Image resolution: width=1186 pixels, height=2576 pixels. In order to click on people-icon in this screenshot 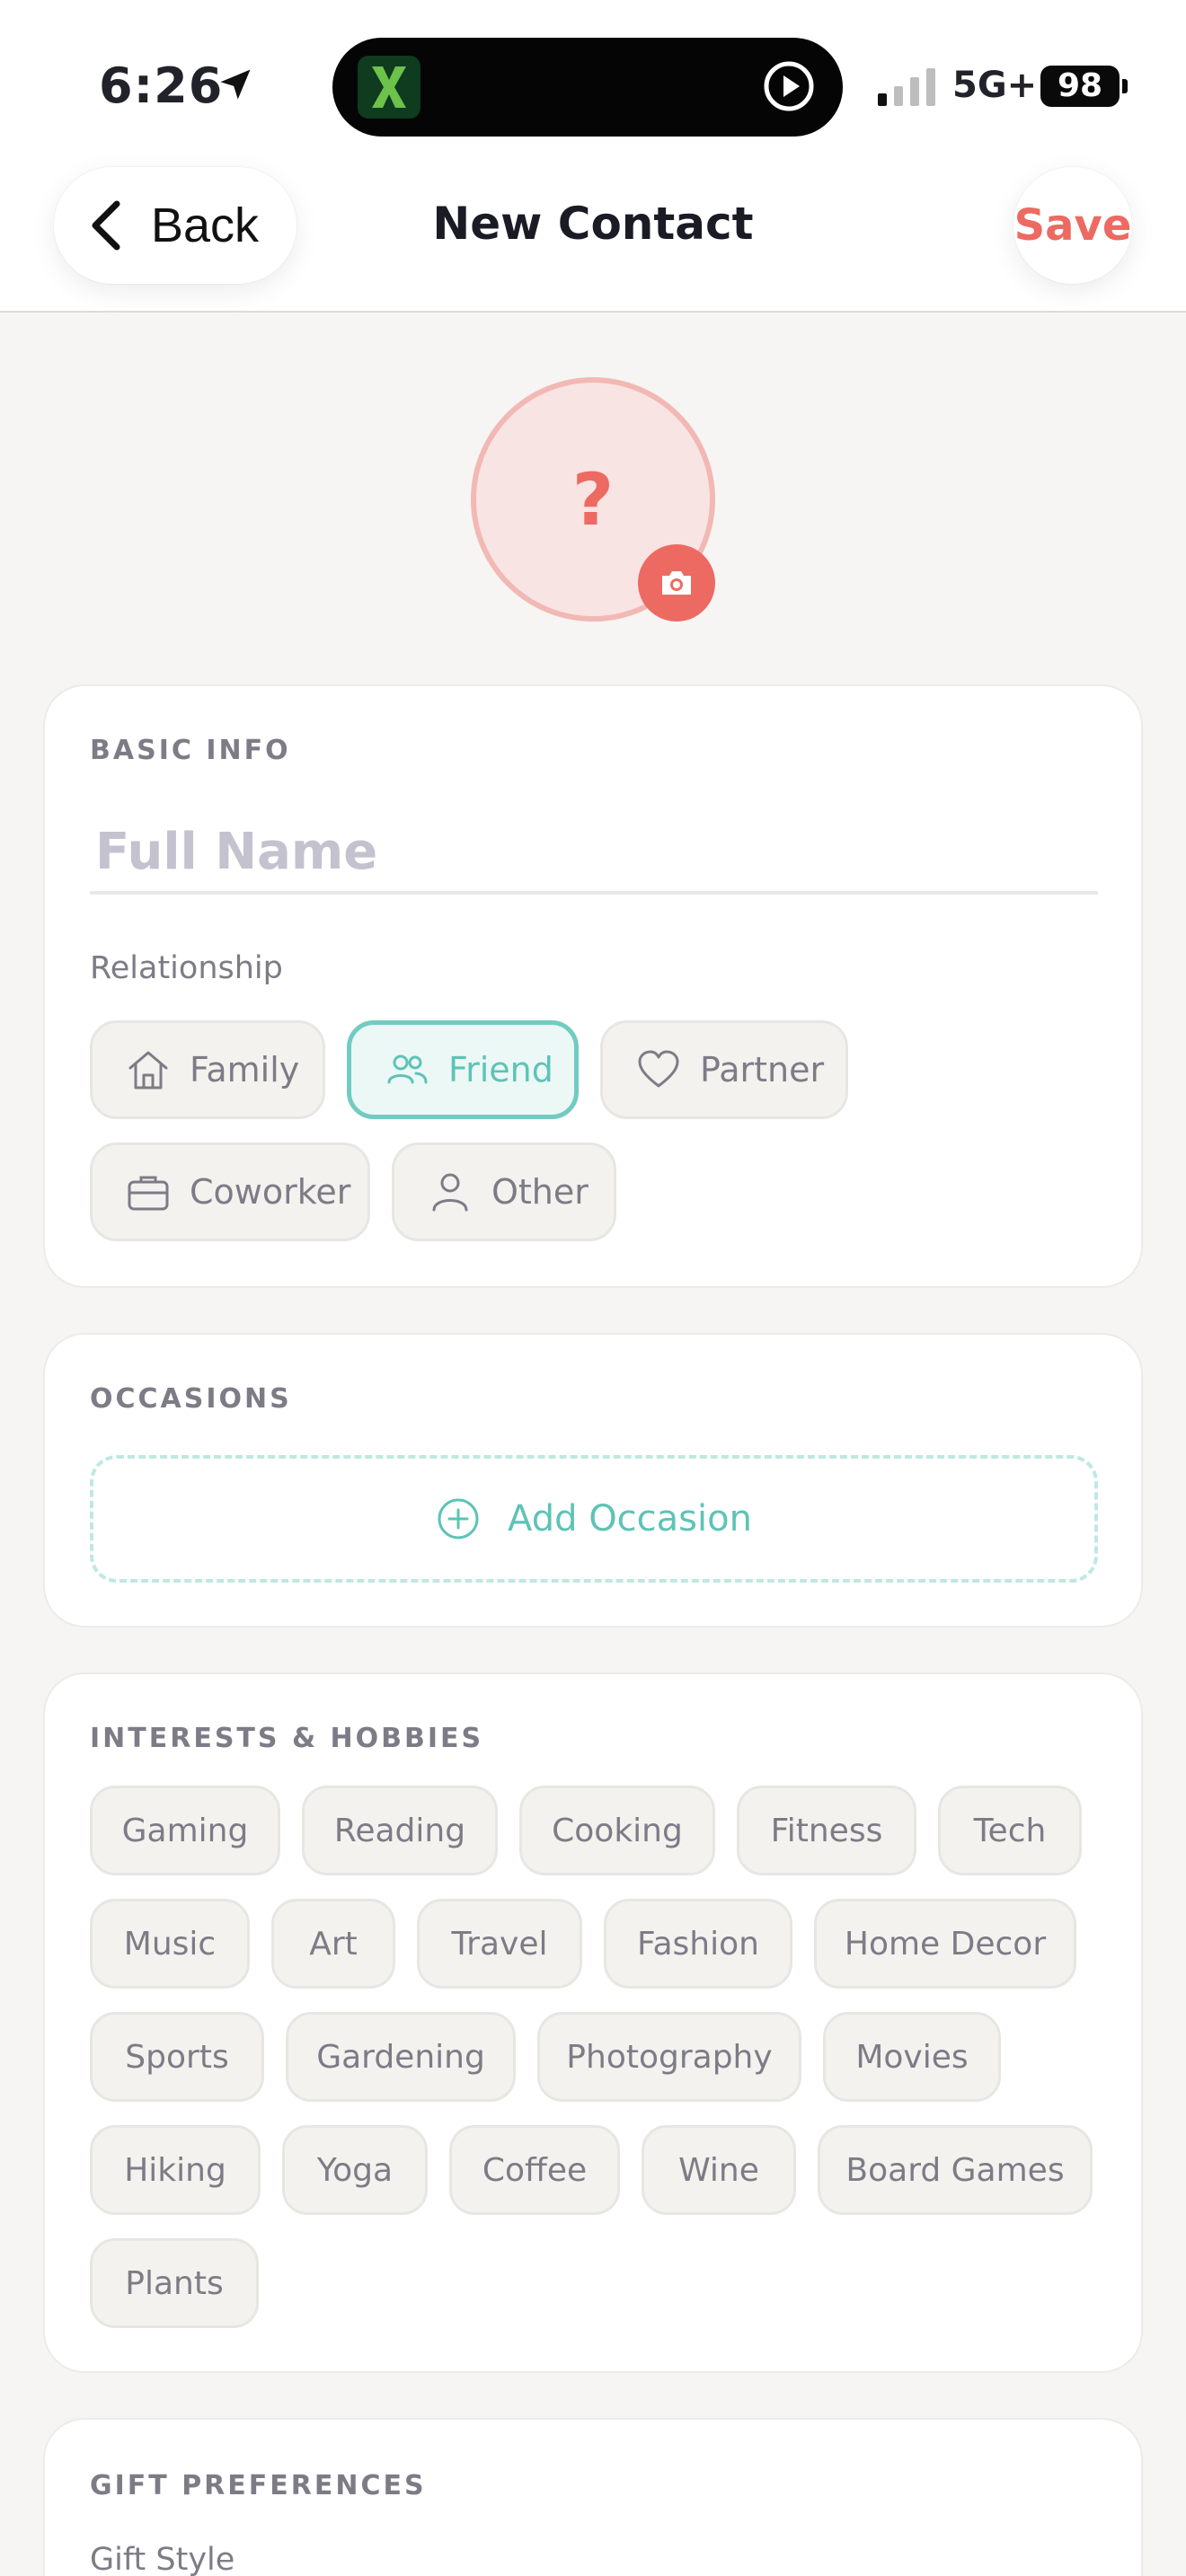, I will do `click(407, 1069)`.